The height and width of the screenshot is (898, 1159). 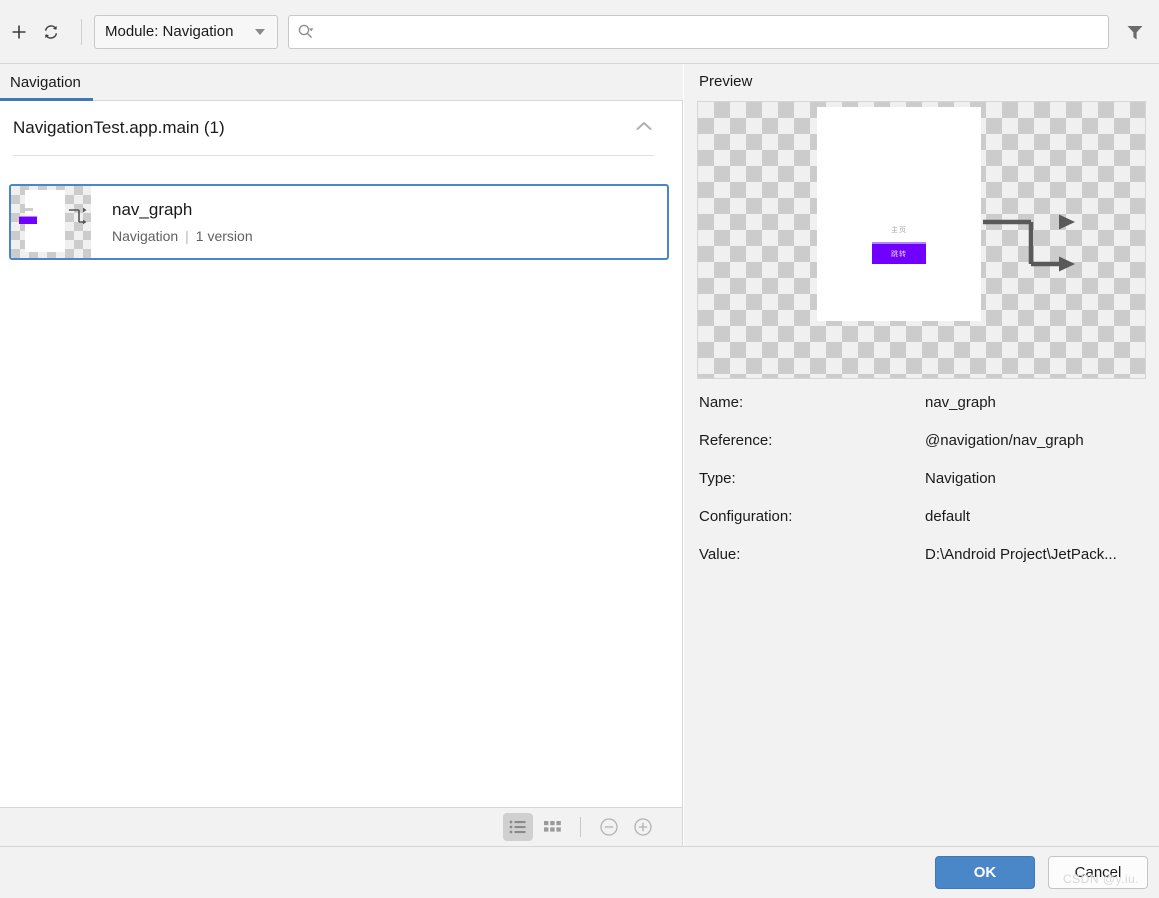 I want to click on plus-icon, so click(x=19, y=31).